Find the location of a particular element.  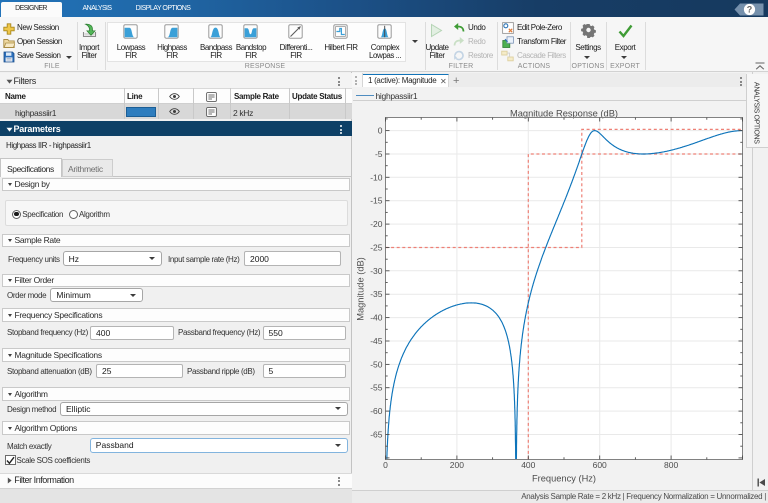

svg-text: -55 is located at coordinates (376, 388).